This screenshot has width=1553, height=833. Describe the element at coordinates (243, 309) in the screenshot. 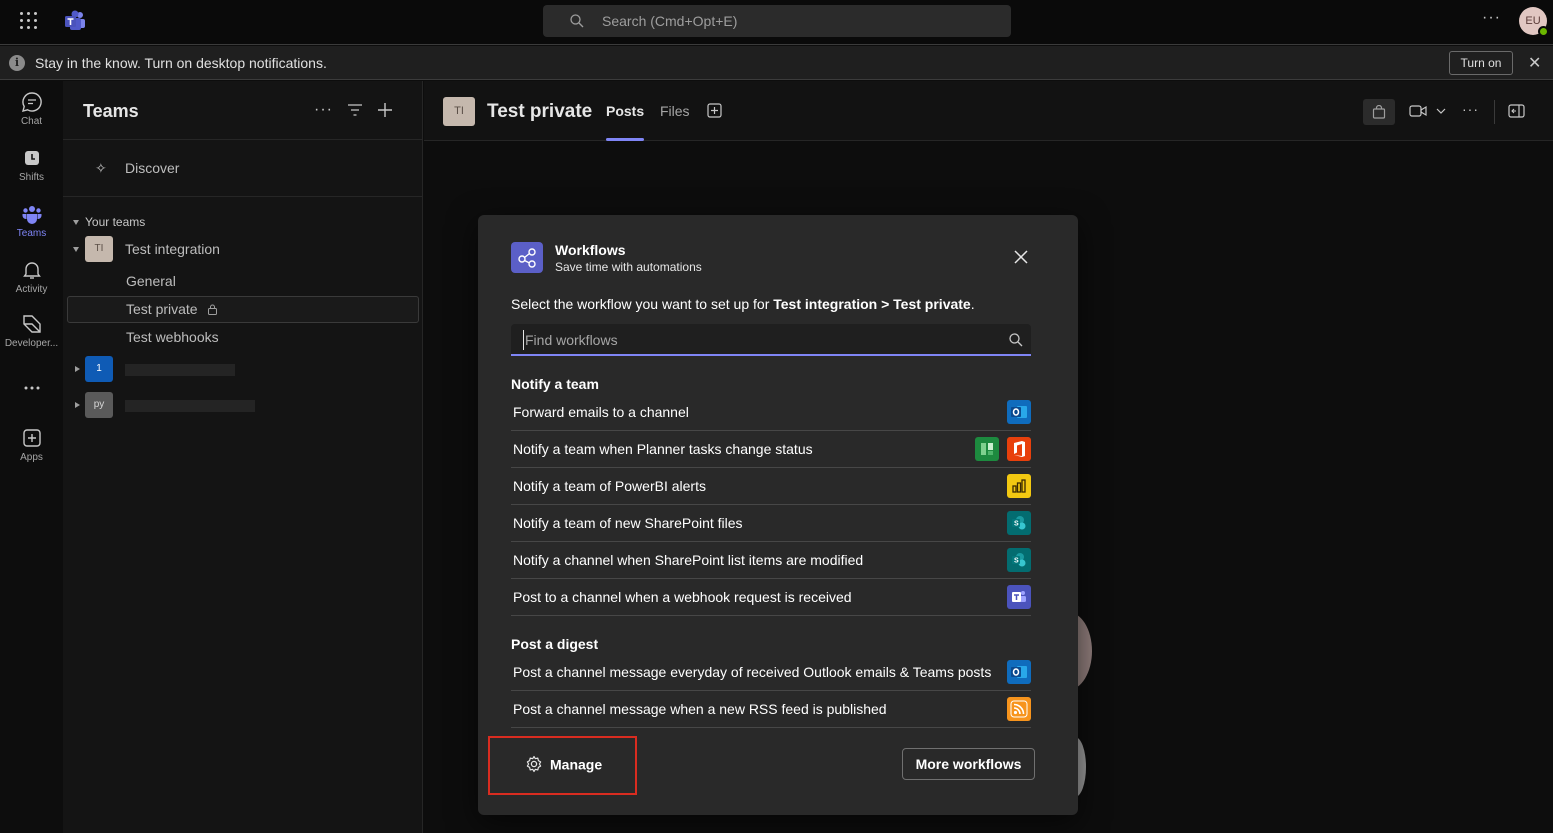

I see `channel-item-selected-bg` at that location.